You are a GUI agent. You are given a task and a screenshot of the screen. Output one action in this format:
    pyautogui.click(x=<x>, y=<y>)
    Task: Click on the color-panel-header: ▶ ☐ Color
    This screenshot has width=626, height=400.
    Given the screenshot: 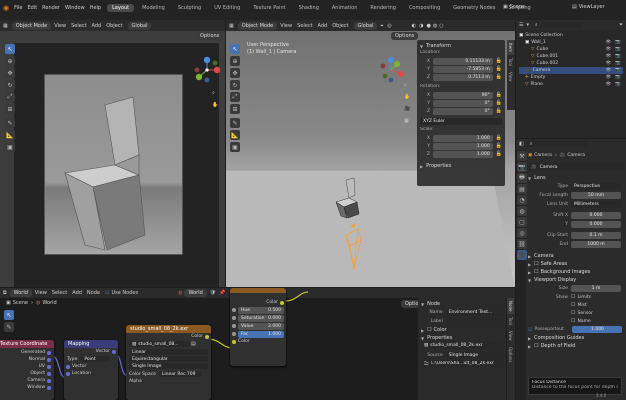 What is the action you would take?
    pyautogui.click(x=462, y=330)
    